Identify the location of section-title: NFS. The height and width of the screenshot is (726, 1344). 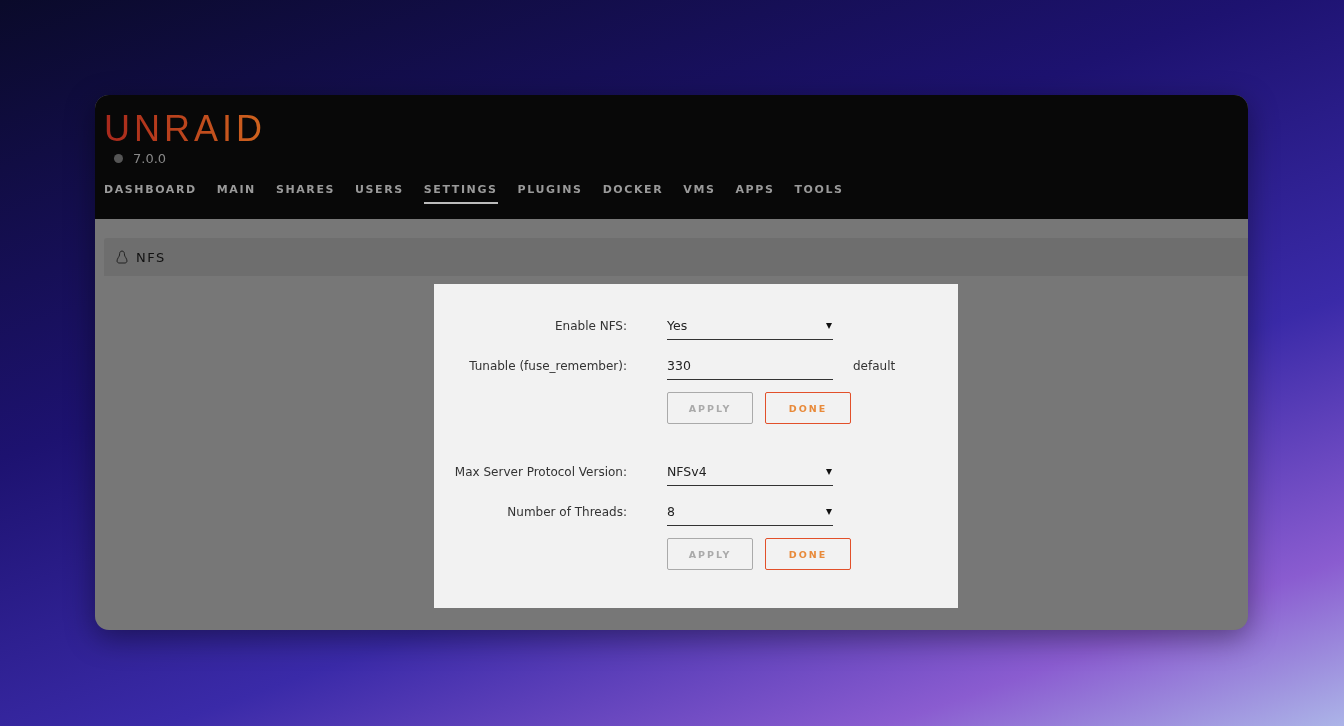
(151, 257).